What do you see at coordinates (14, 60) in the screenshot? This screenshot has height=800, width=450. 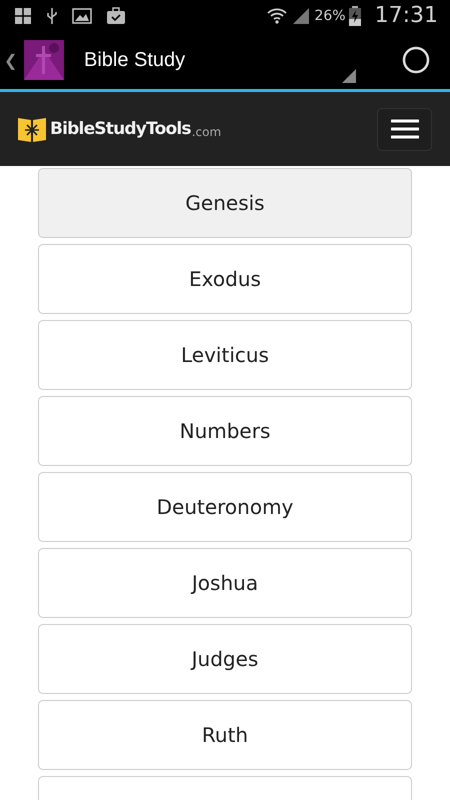 I see `back-icon: ❮` at bounding box center [14, 60].